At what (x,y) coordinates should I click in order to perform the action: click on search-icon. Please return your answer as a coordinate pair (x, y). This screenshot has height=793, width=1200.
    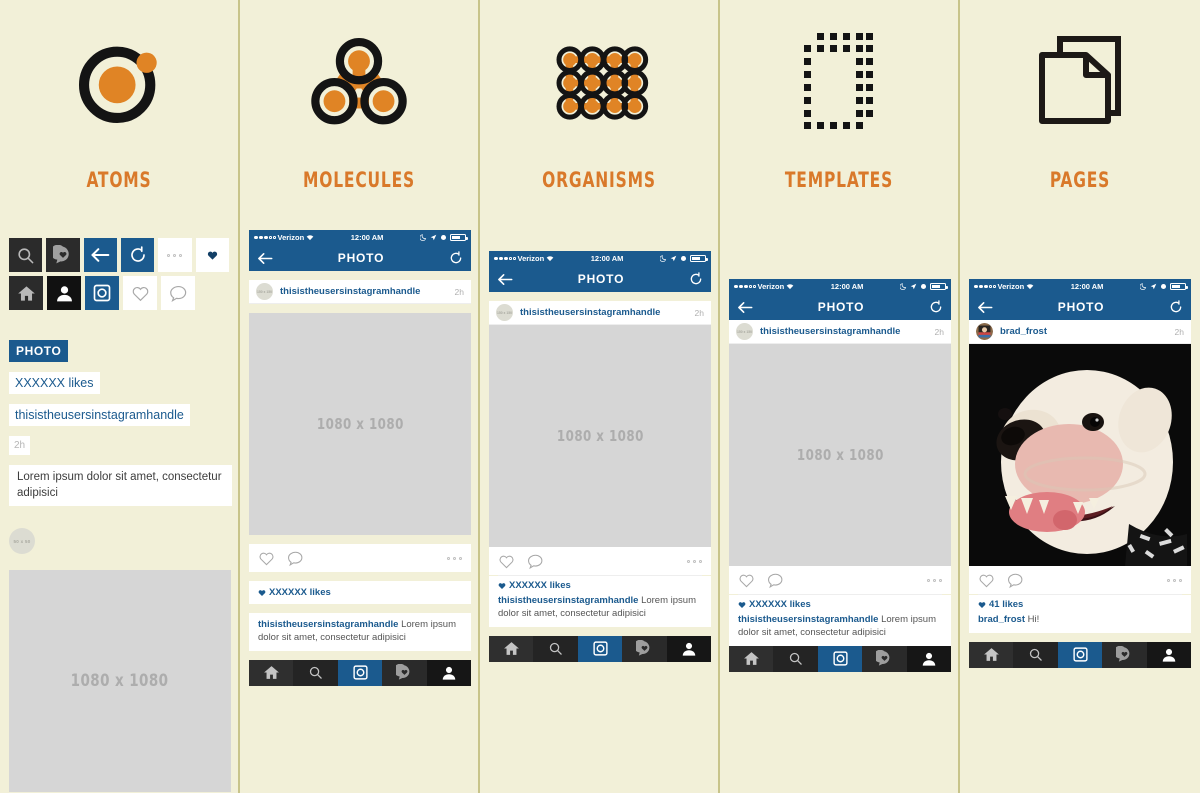
    Looking at the image, I should click on (26, 255).